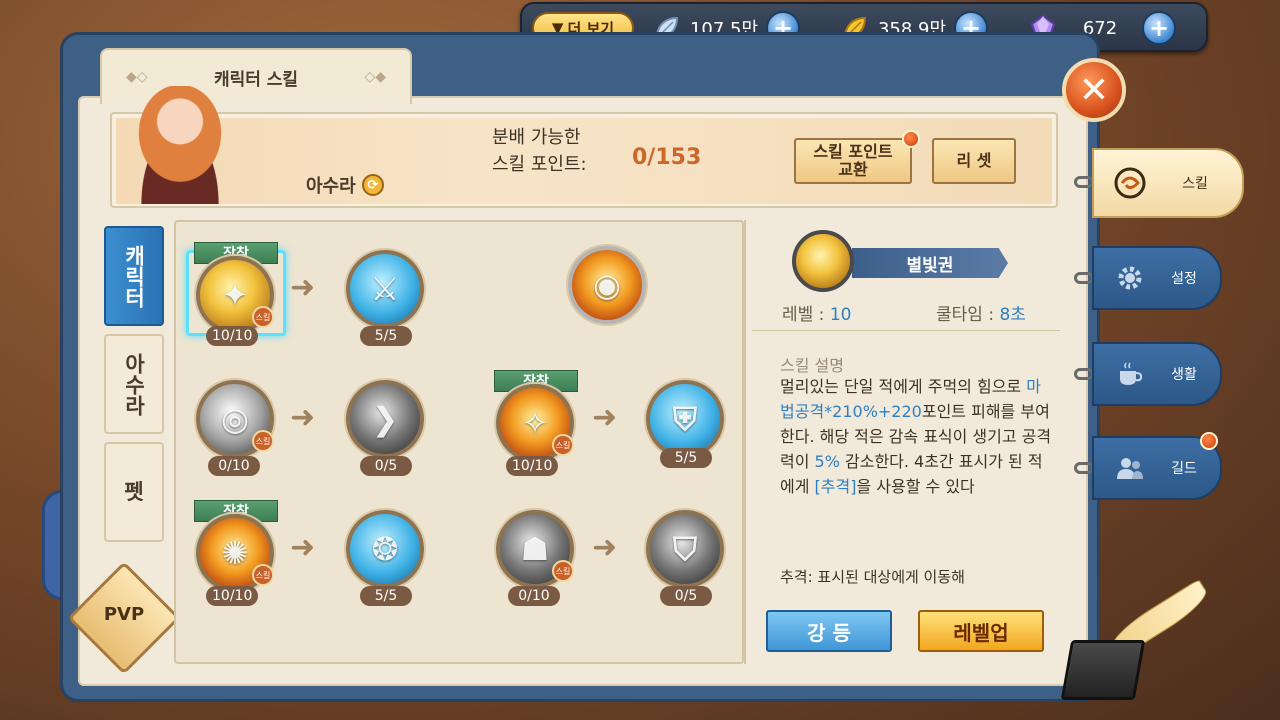 The width and height of the screenshot is (1280, 720). I want to click on skill-whirlwind: ◎ 스킬, so click(235, 419).